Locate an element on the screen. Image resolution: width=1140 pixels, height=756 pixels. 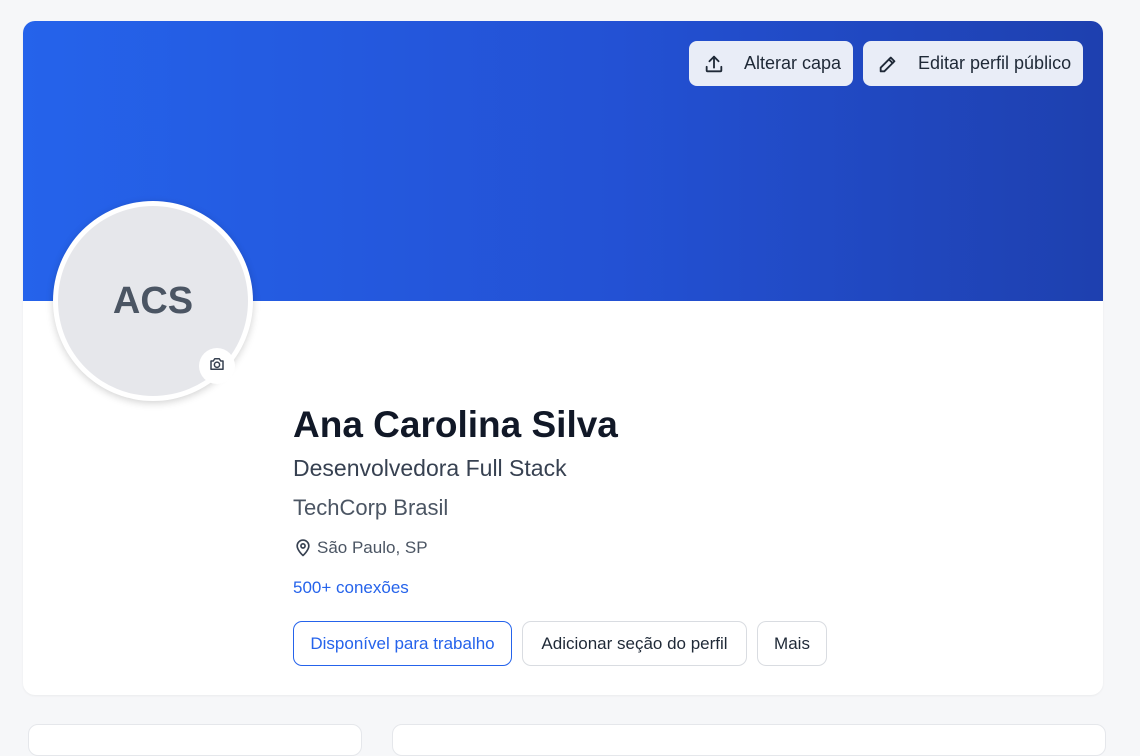
camera-icon is located at coordinates (217, 366).